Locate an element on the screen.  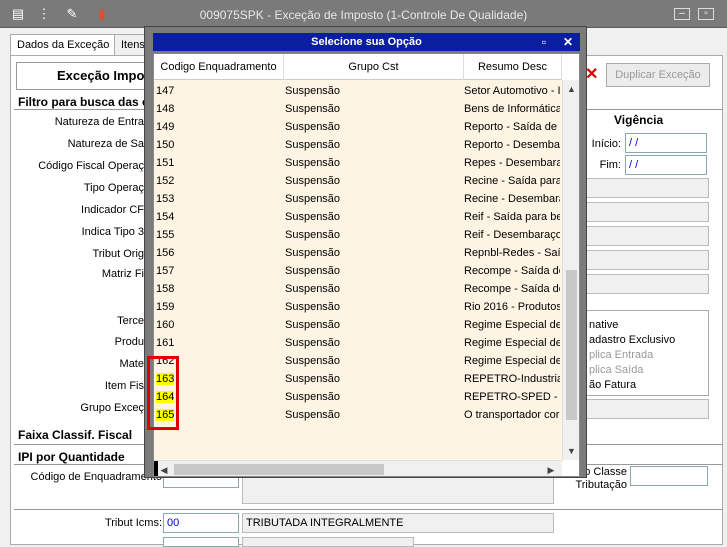
table-row: 148 Suspensão Bens de Informática is located at coordinates (358, 109).